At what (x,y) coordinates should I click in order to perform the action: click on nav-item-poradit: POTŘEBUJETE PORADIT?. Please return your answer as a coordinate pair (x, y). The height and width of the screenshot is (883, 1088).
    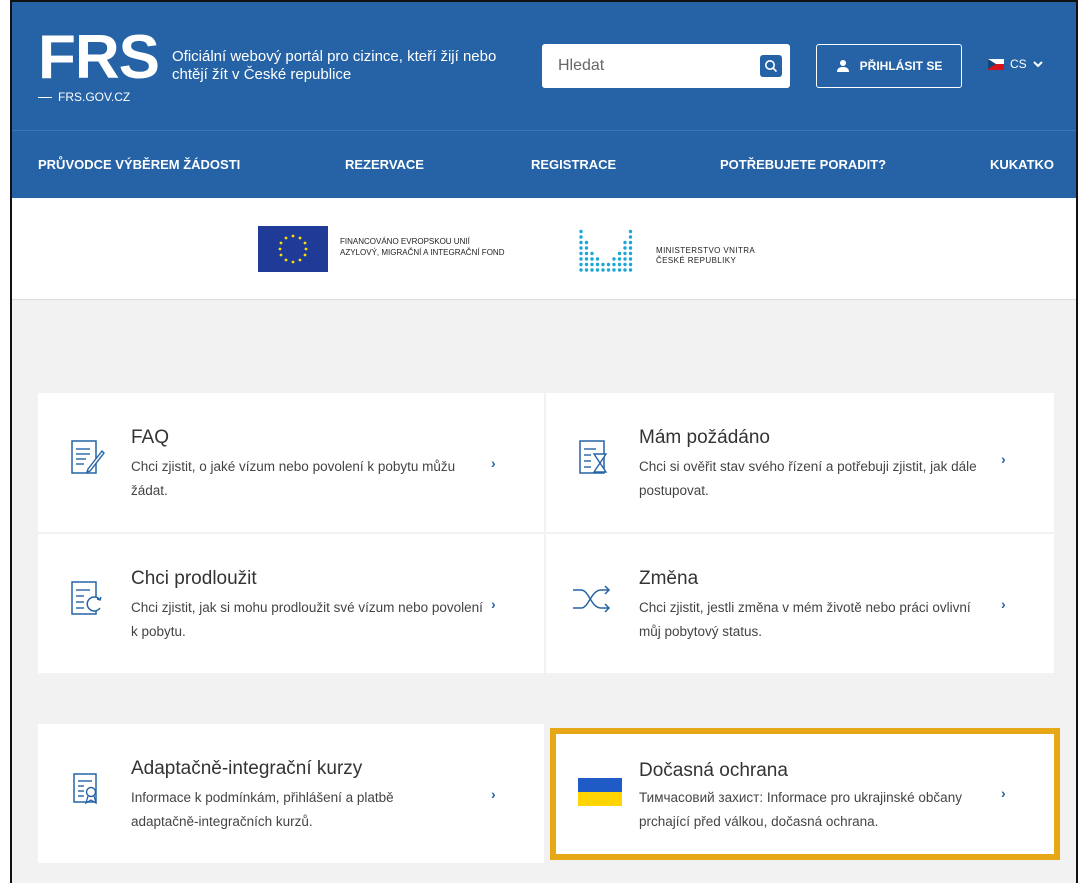
    Looking at the image, I should click on (803, 164).